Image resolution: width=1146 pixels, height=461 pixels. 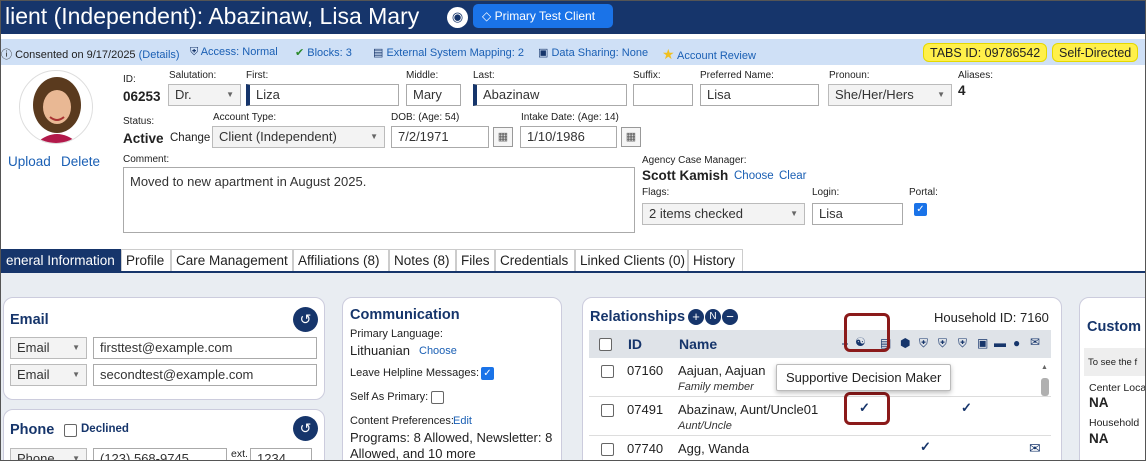 What do you see at coordinates (905, 343) in the screenshot?
I see `badge-icon: ⬢` at bounding box center [905, 343].